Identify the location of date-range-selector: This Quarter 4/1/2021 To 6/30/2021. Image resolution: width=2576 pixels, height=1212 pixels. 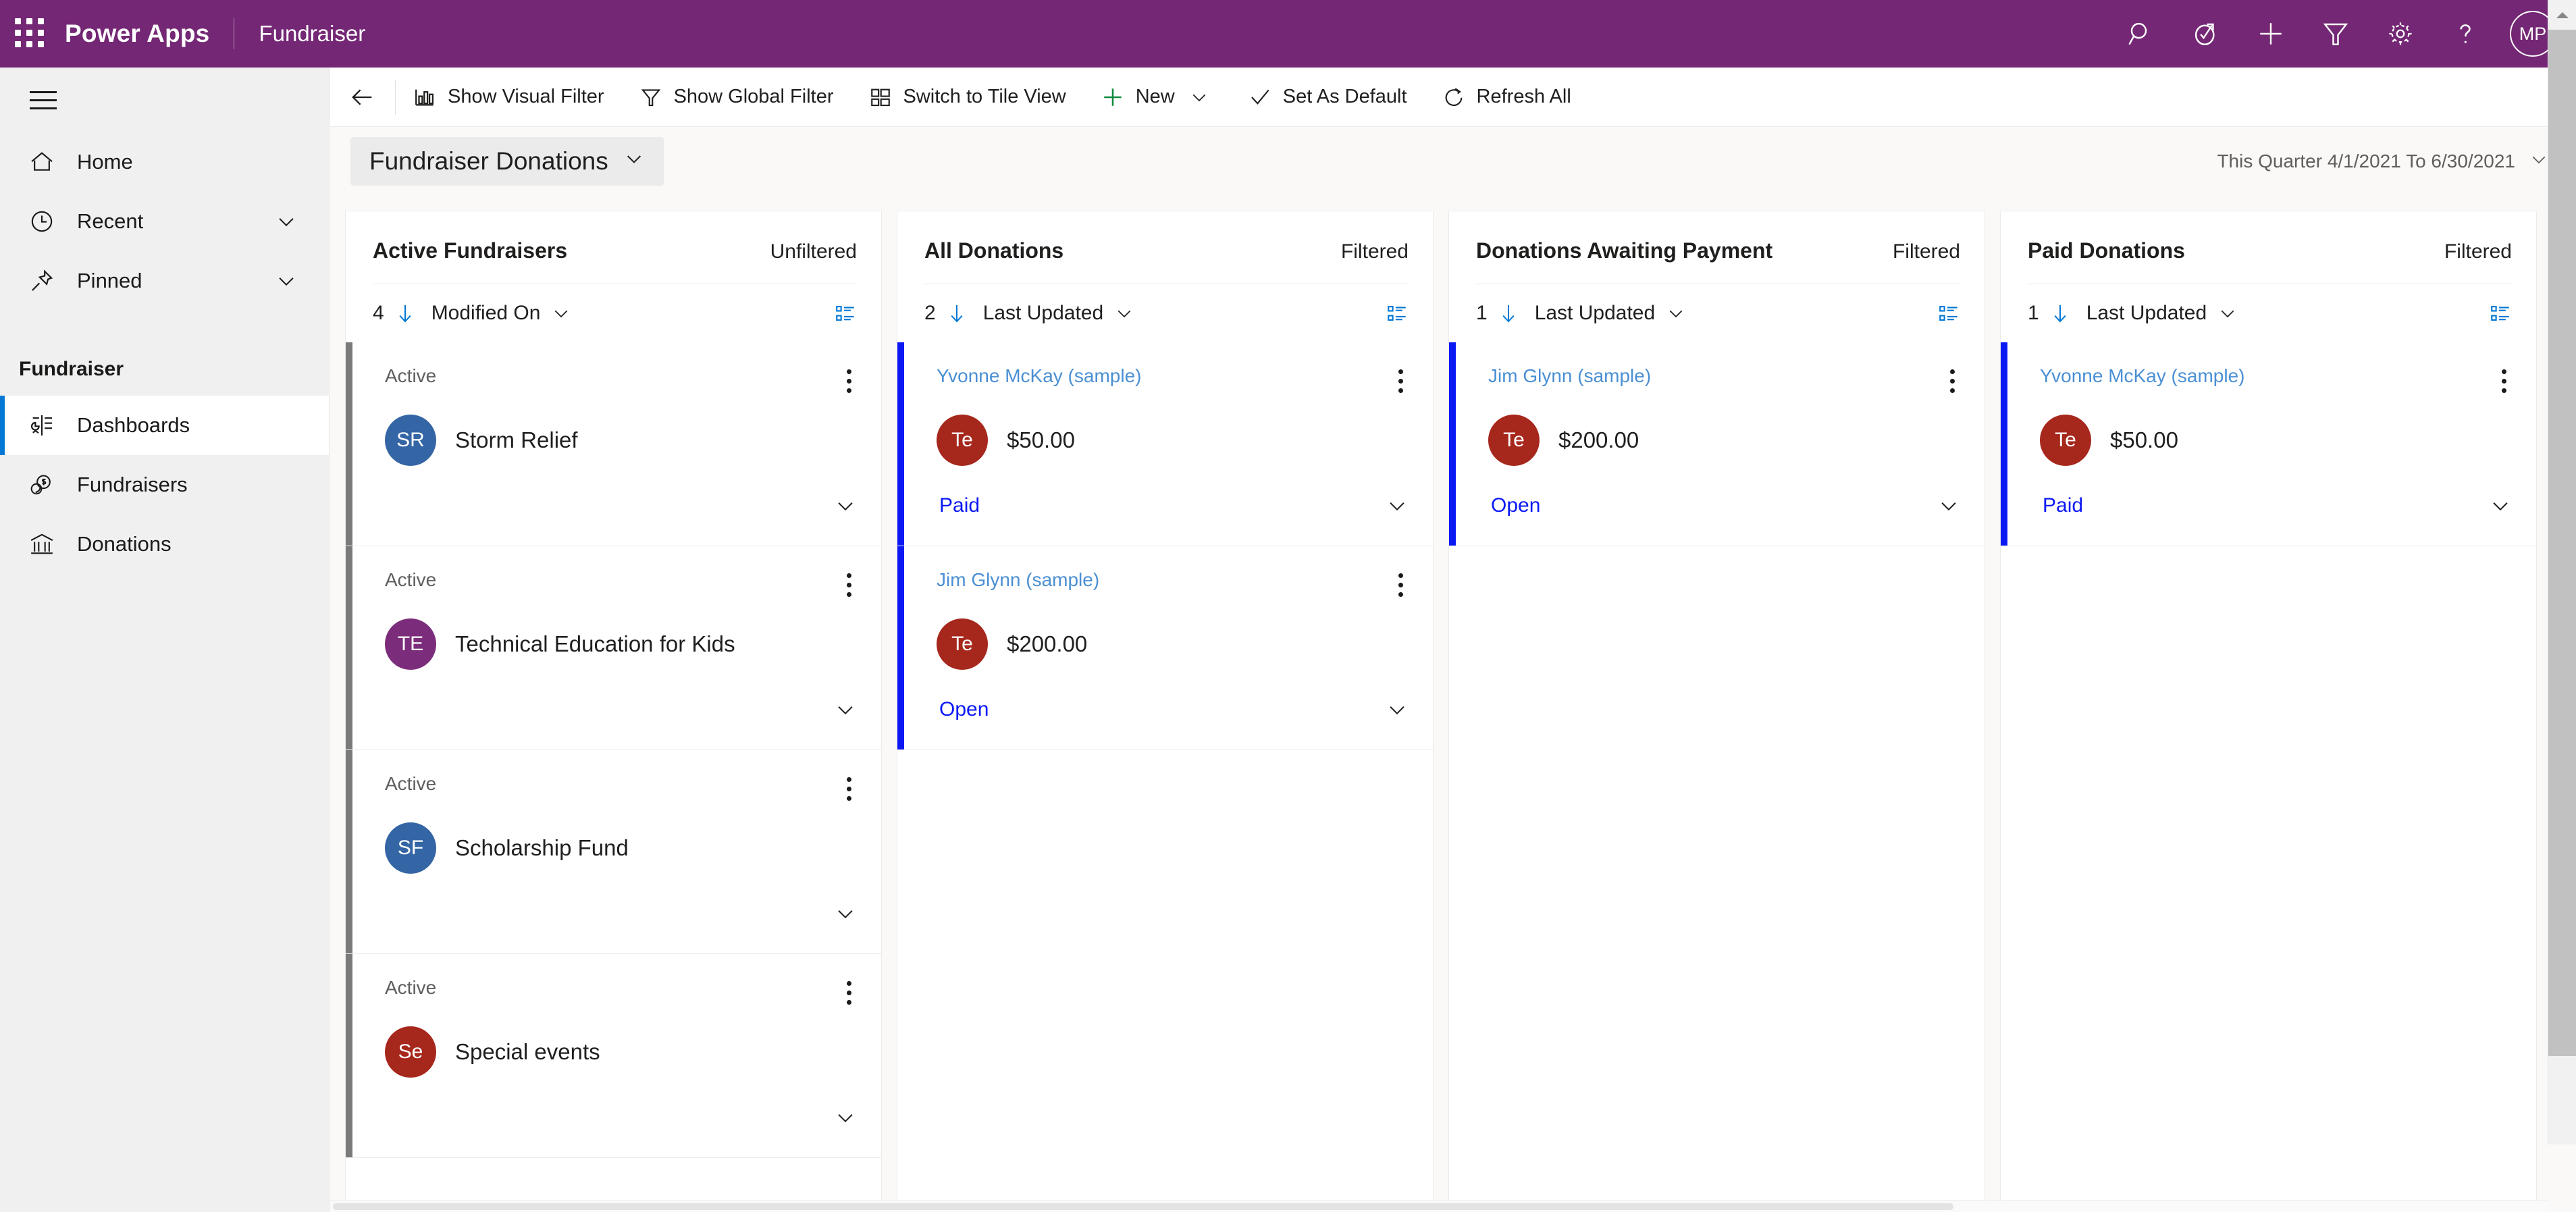
(2396, 161).